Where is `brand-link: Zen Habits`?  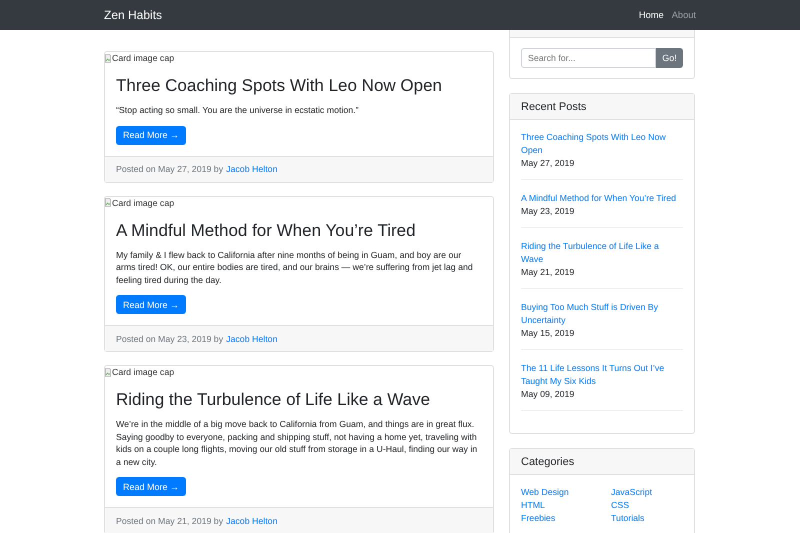
brand-link: Zen Habits is located at coordinates (133, 15).